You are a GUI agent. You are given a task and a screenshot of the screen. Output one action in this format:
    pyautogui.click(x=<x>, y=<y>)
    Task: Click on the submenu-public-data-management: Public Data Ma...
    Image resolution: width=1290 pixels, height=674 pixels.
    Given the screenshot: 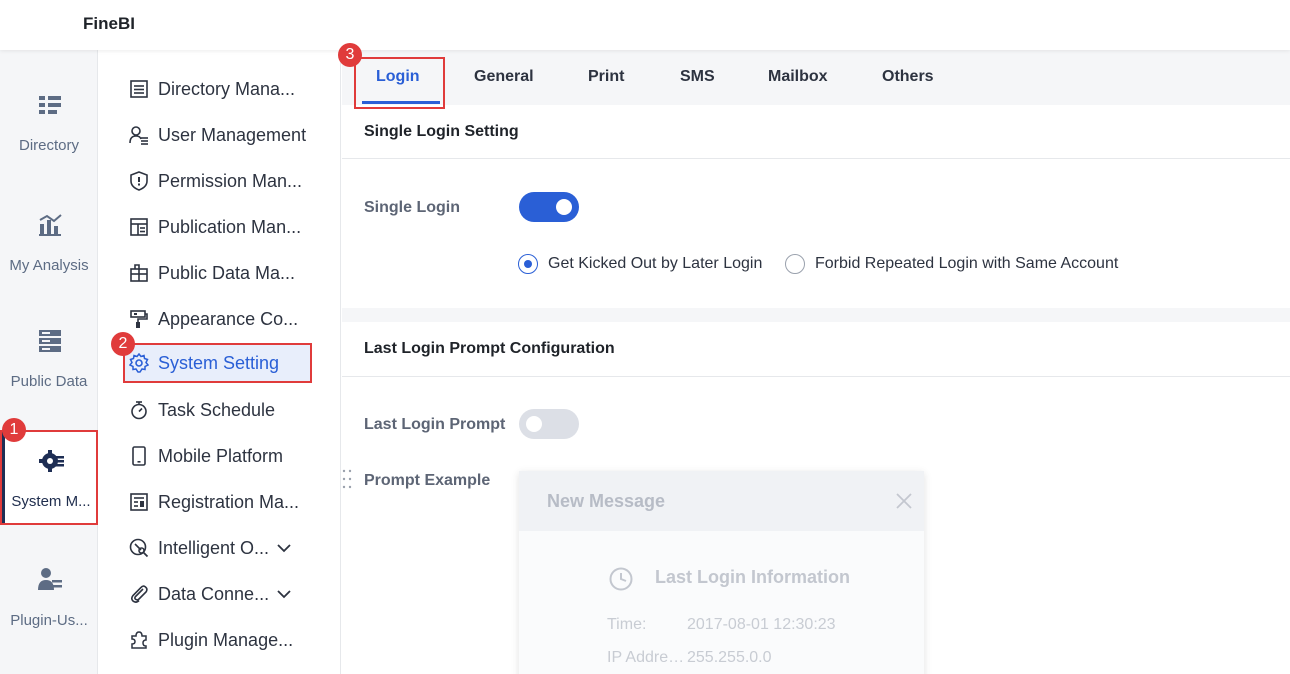 What is the action you would take?
    pyautogui.click(x=230, y=273)
    